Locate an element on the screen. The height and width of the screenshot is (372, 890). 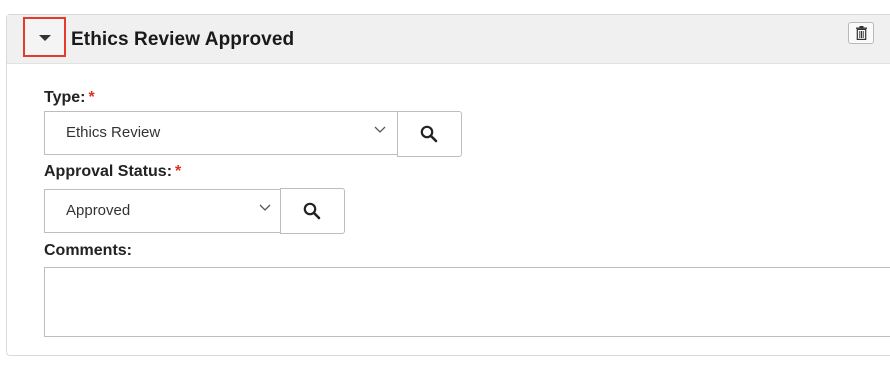
approval-status-select: Approved is located at coordinates (162, 211).